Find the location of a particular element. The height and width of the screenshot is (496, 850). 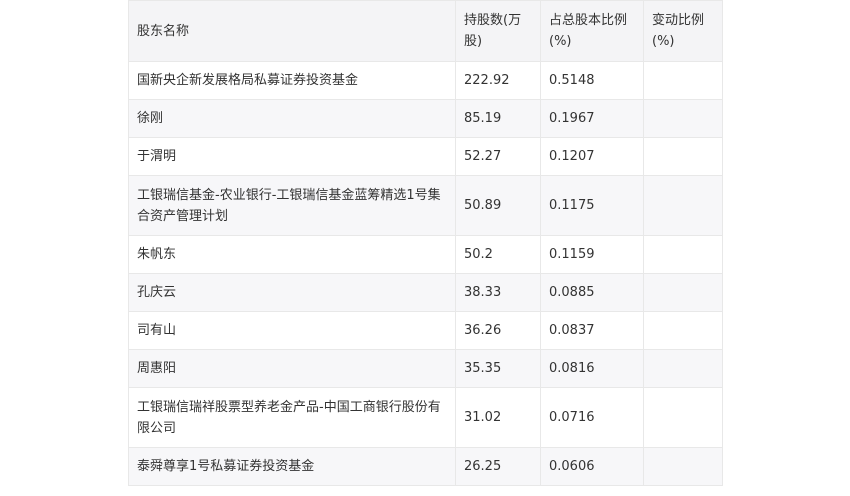

header-shareholder-name: 股东名称 is located at coordinates (292, 31).